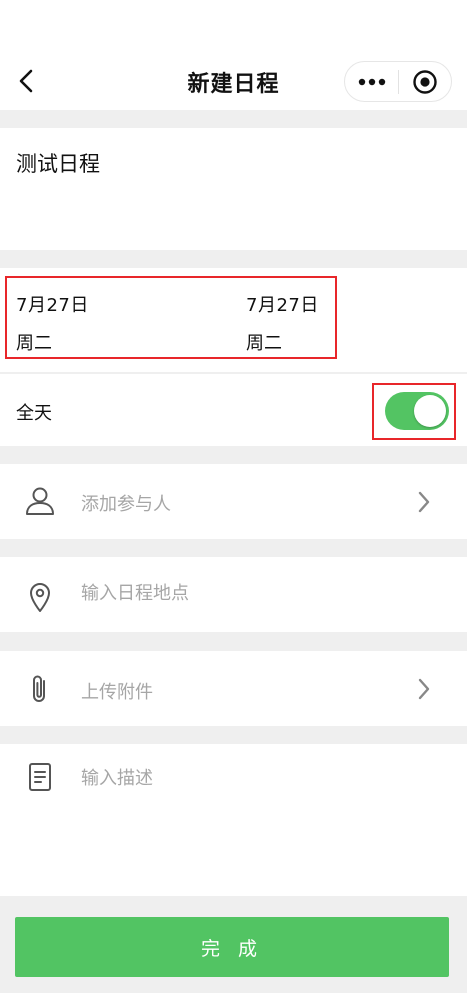 This screenshot has height=993, width=467. What do you see at coordinates (233, 320) in the screenshot?
I see `date-range-section: 7月27日 周二 7月27日 周二` at bounding box center [233, 320].